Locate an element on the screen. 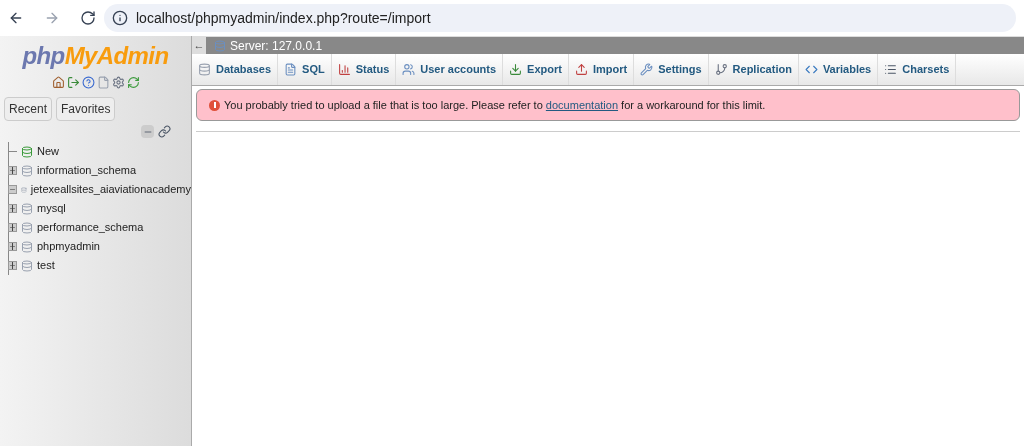 The width and height of the screenshot is (1024, 446). nav-tab: Charsets is located at coordinates (917, 69).